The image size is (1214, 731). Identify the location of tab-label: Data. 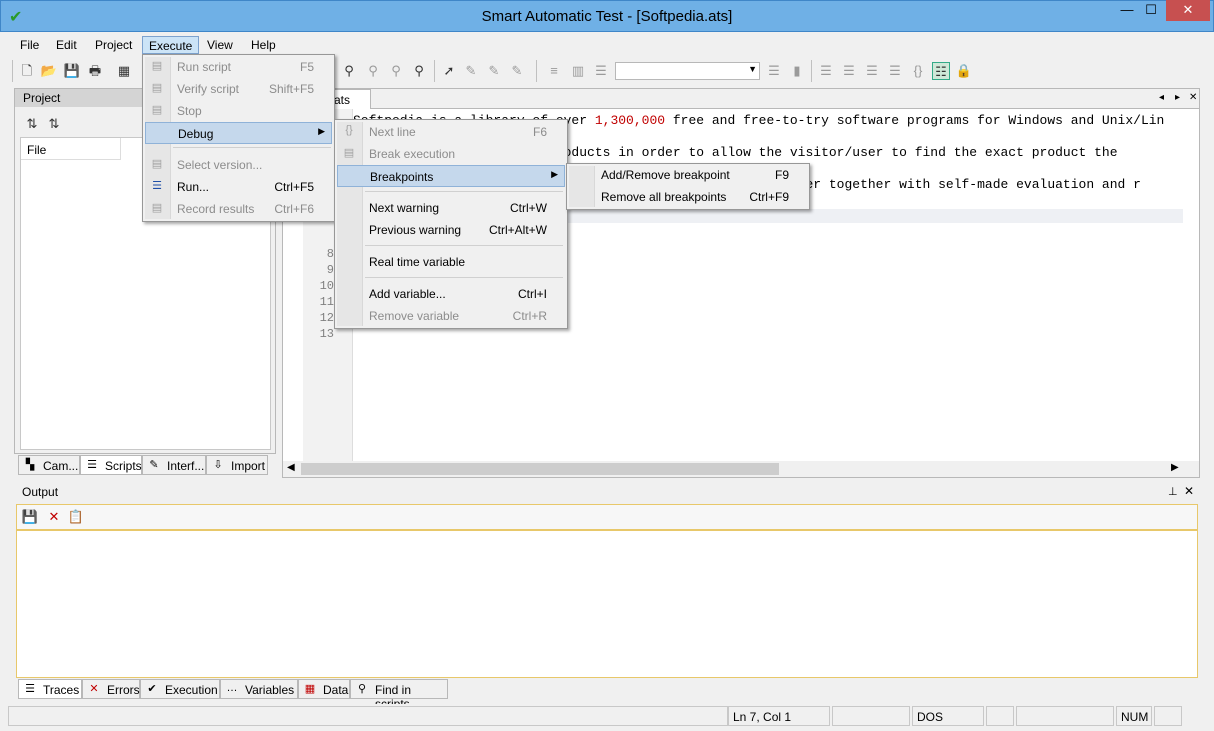
(336, 690).